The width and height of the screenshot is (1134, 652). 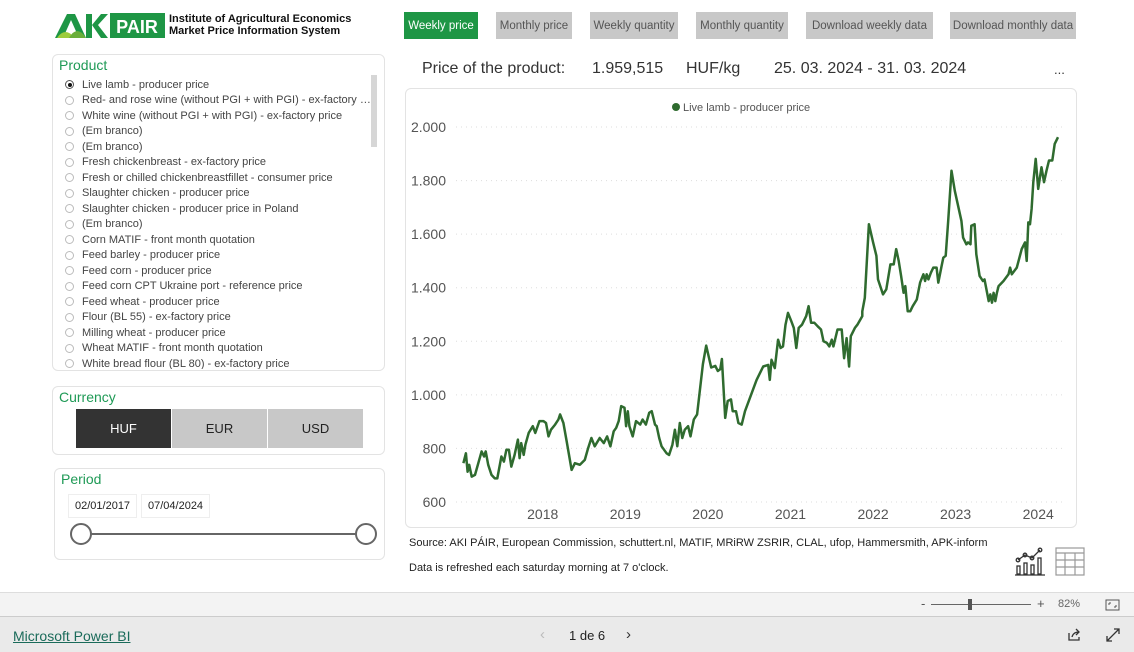 What do you see at coordinates (742, 25) in the screenshot?
I see `nav-monthly-quantity: Monthly quantity` at bounding box center [742, 25].